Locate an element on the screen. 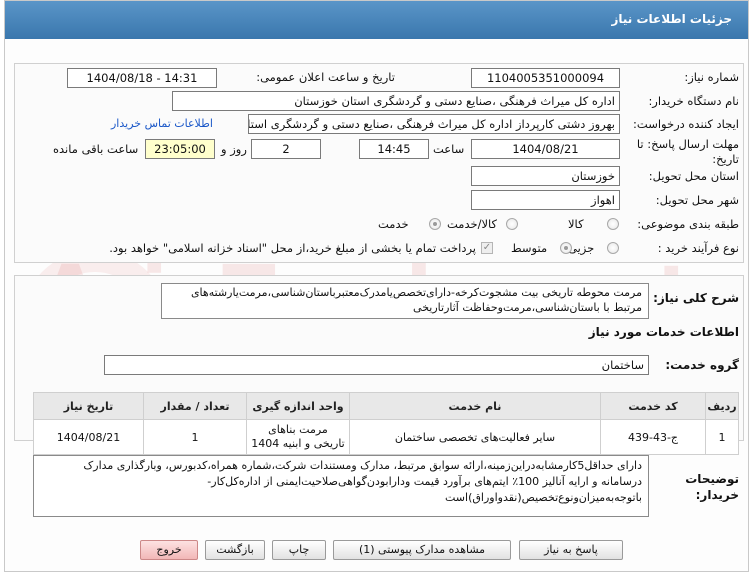  page-title: جزئیات اطلاعات نیاز is located at coordinates (671, 19).